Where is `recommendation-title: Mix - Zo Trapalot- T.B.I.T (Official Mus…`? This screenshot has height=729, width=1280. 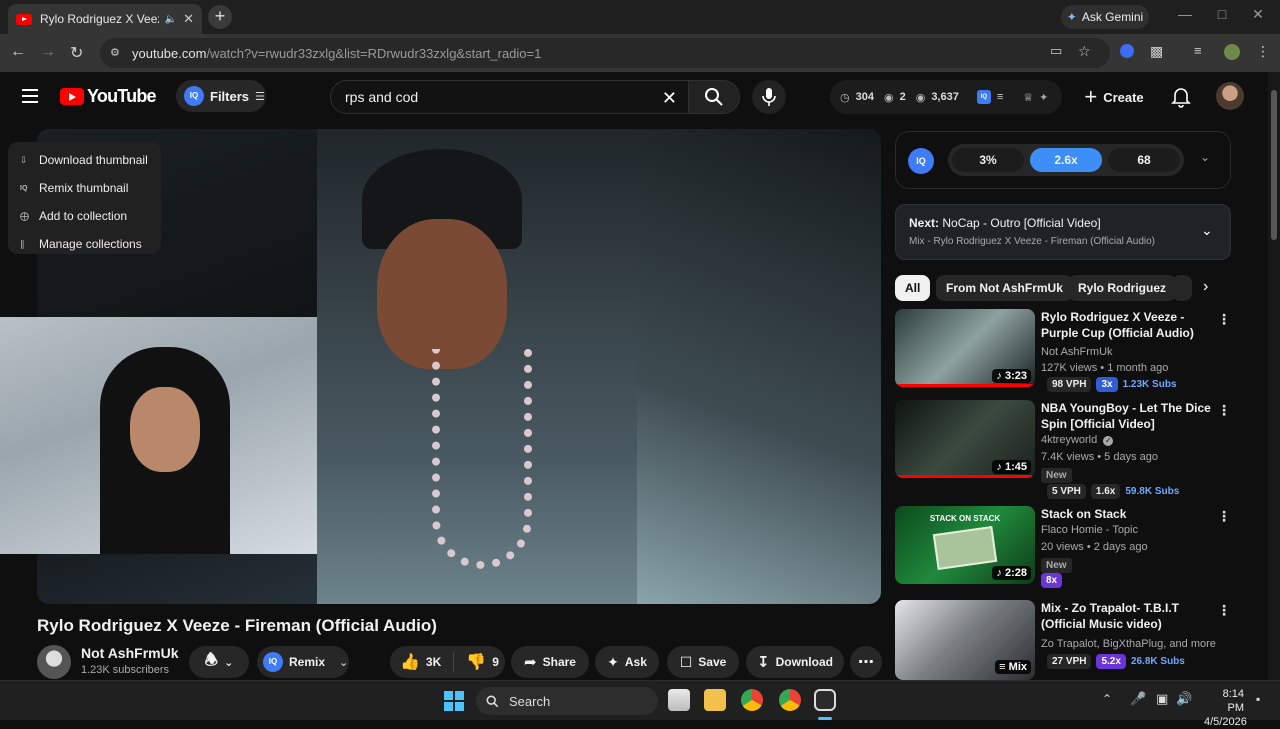 recommendation-title: Mix - Zo Trapalot- T.B.I.T (Official Mus… is located at coordinates (1126, 616).